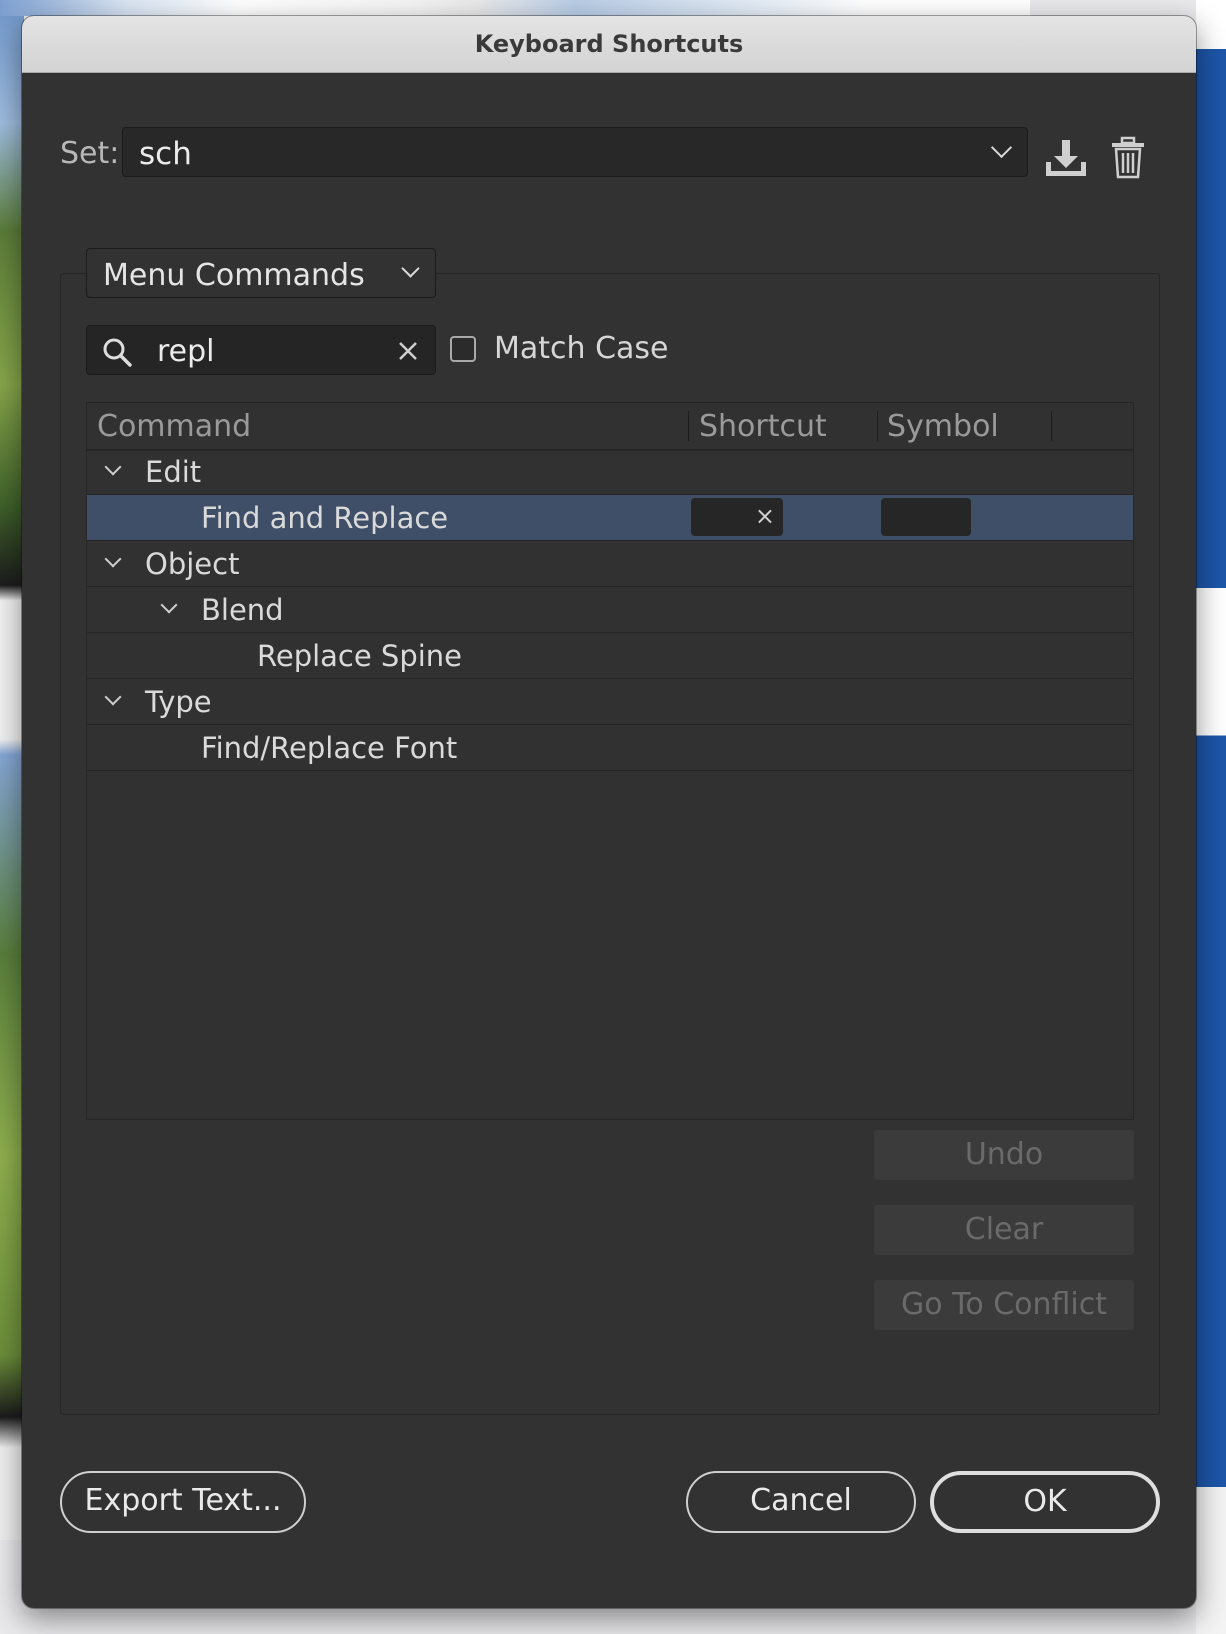 Image resolution: width=1226 pixels, height=1634 pixels. What do you see at coordinates (408, 351) in the screenshot?
I see `close-icon` at bounding box center [408, 351].